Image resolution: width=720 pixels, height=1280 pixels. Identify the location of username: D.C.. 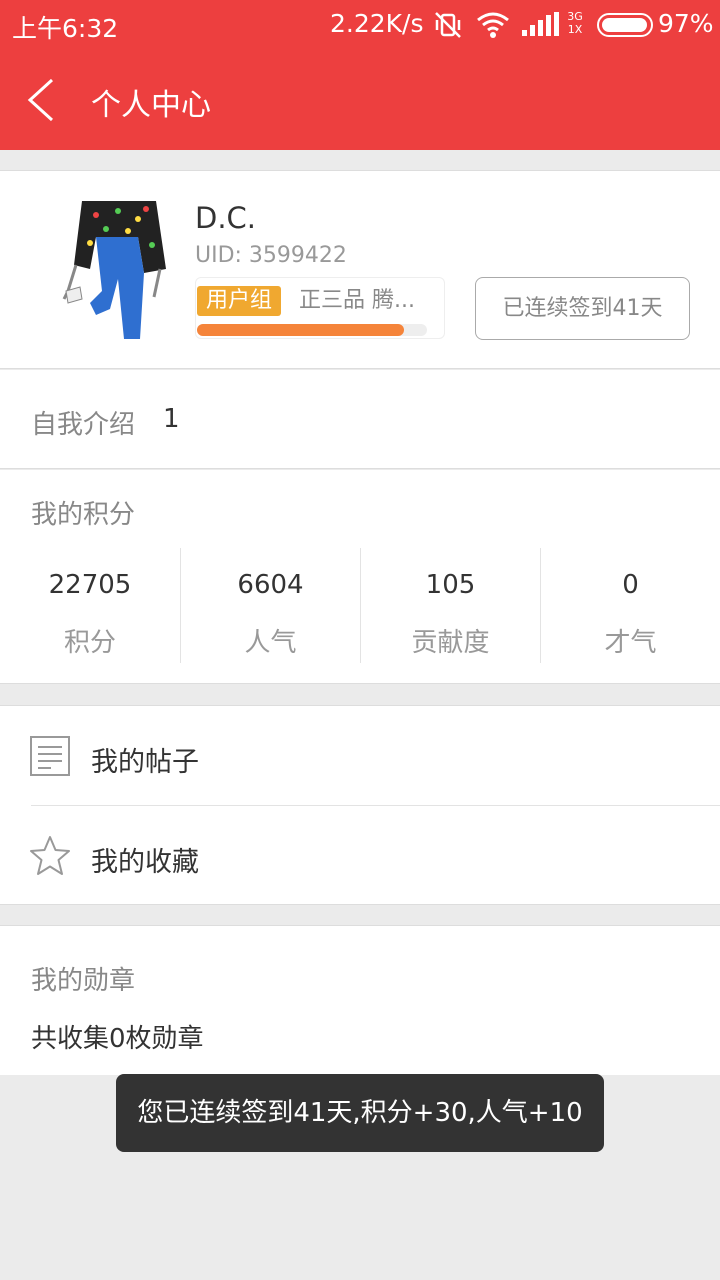
(226, 218).